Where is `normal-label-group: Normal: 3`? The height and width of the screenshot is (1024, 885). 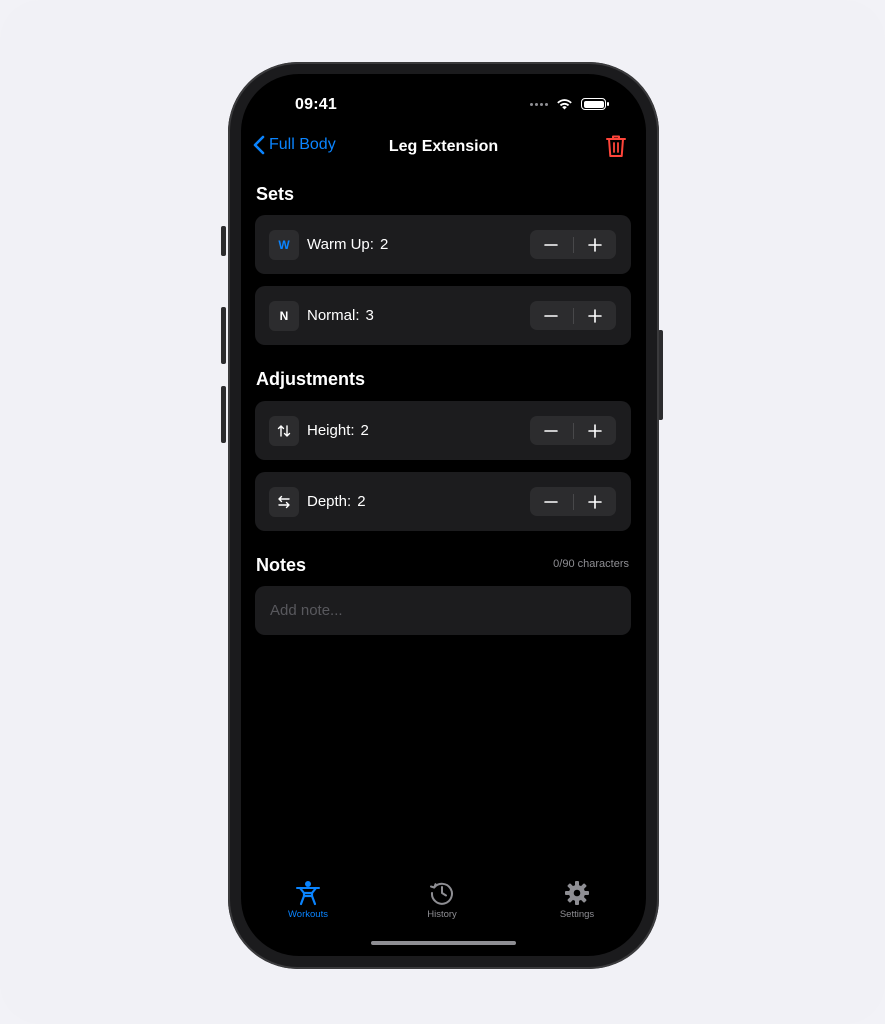 normal-label-group: Normal: 3 is located at coordinates (340, 315).